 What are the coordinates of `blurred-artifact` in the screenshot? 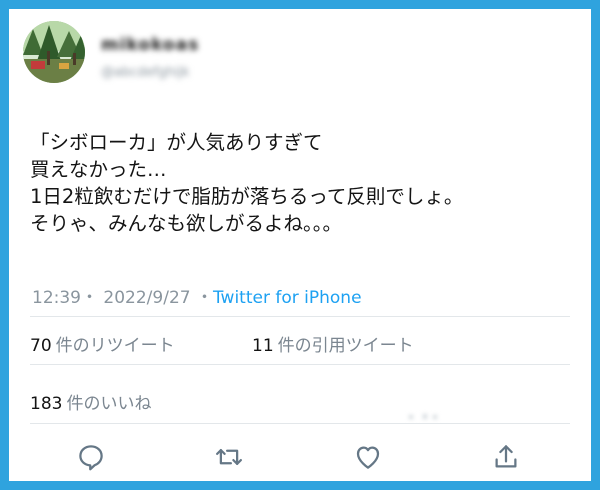 It's located at (423, 416).